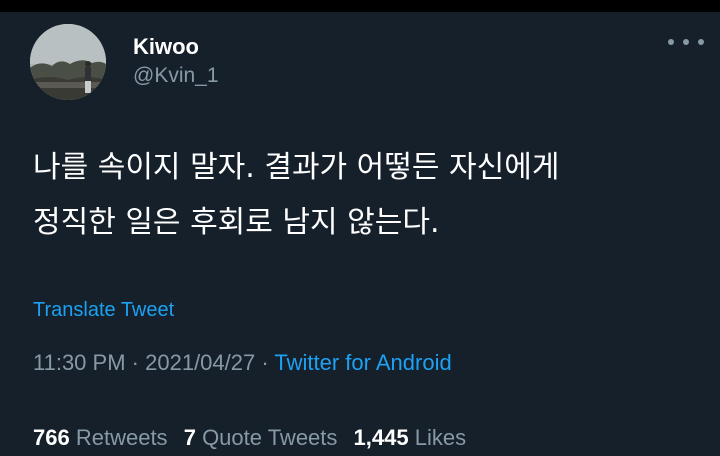  Describe the element at coordinates (121, 437) in the screenshot. I see `retweets-label: Retweets` at that location.